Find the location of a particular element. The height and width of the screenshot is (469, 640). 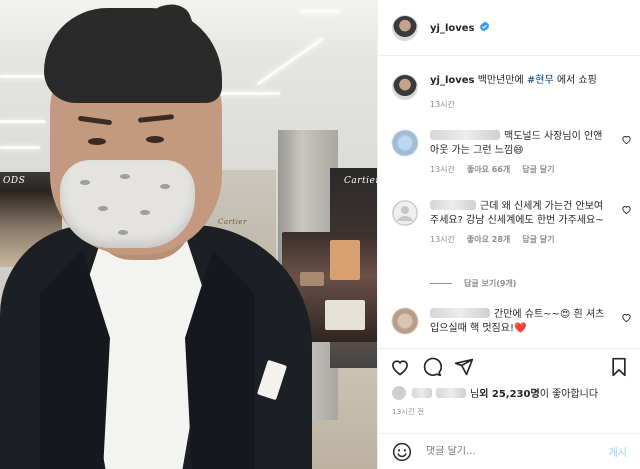

view-replies-button: 답글 보기(9개) is located at coordinates (473, 283).